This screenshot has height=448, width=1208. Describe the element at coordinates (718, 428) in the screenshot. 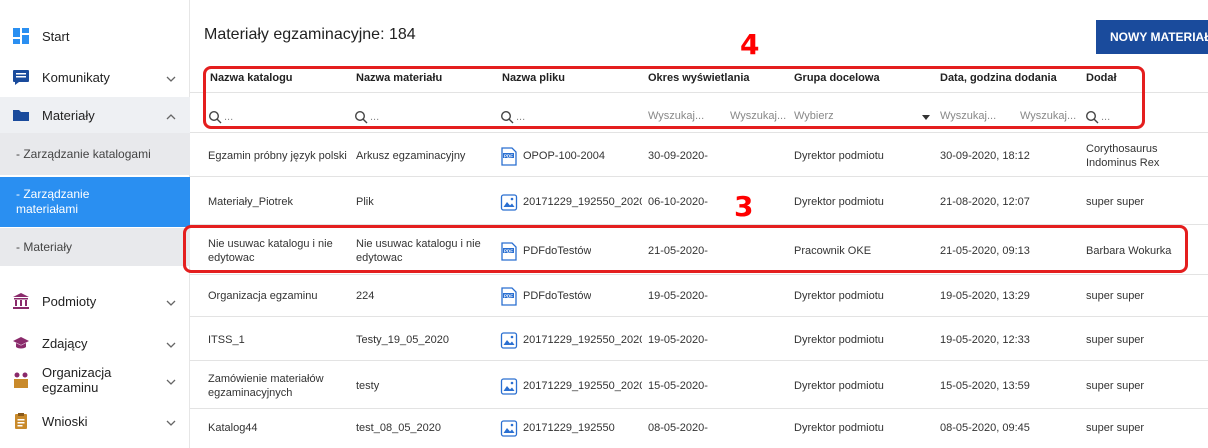

I see `table-cell-okres: 08-05-2020-` at that location.